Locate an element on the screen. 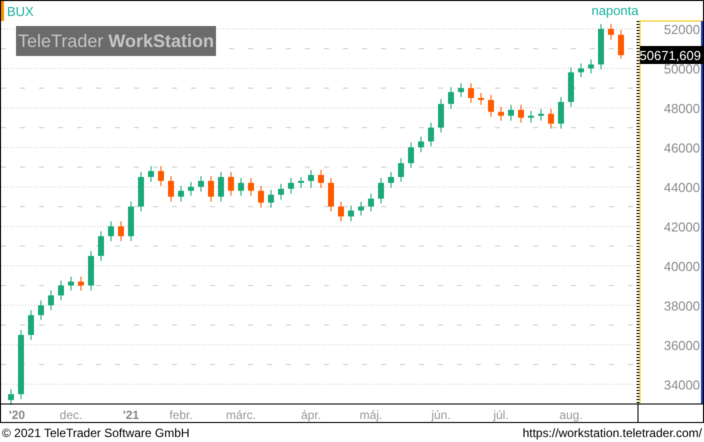 This screenshot has width=704, height=442. axis-label: ápr. is located at coordinates (311, 415).